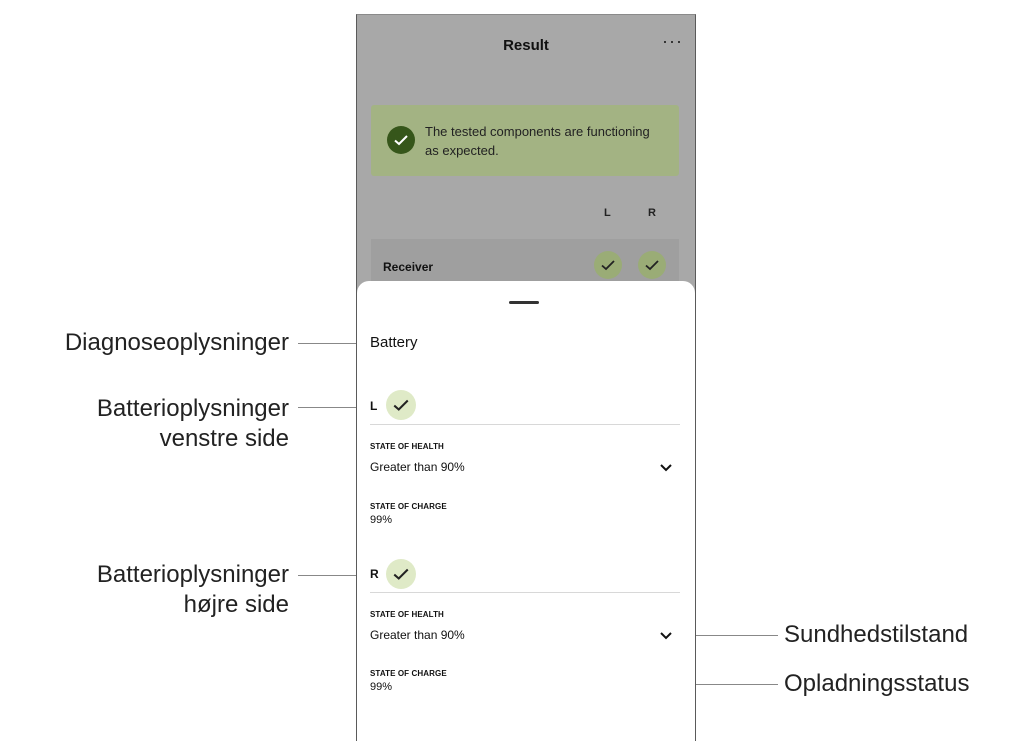  Describe the element at coordinates (876, 634) in the screenshot. I see `callout-health: Sundhedstilstand` at that location.